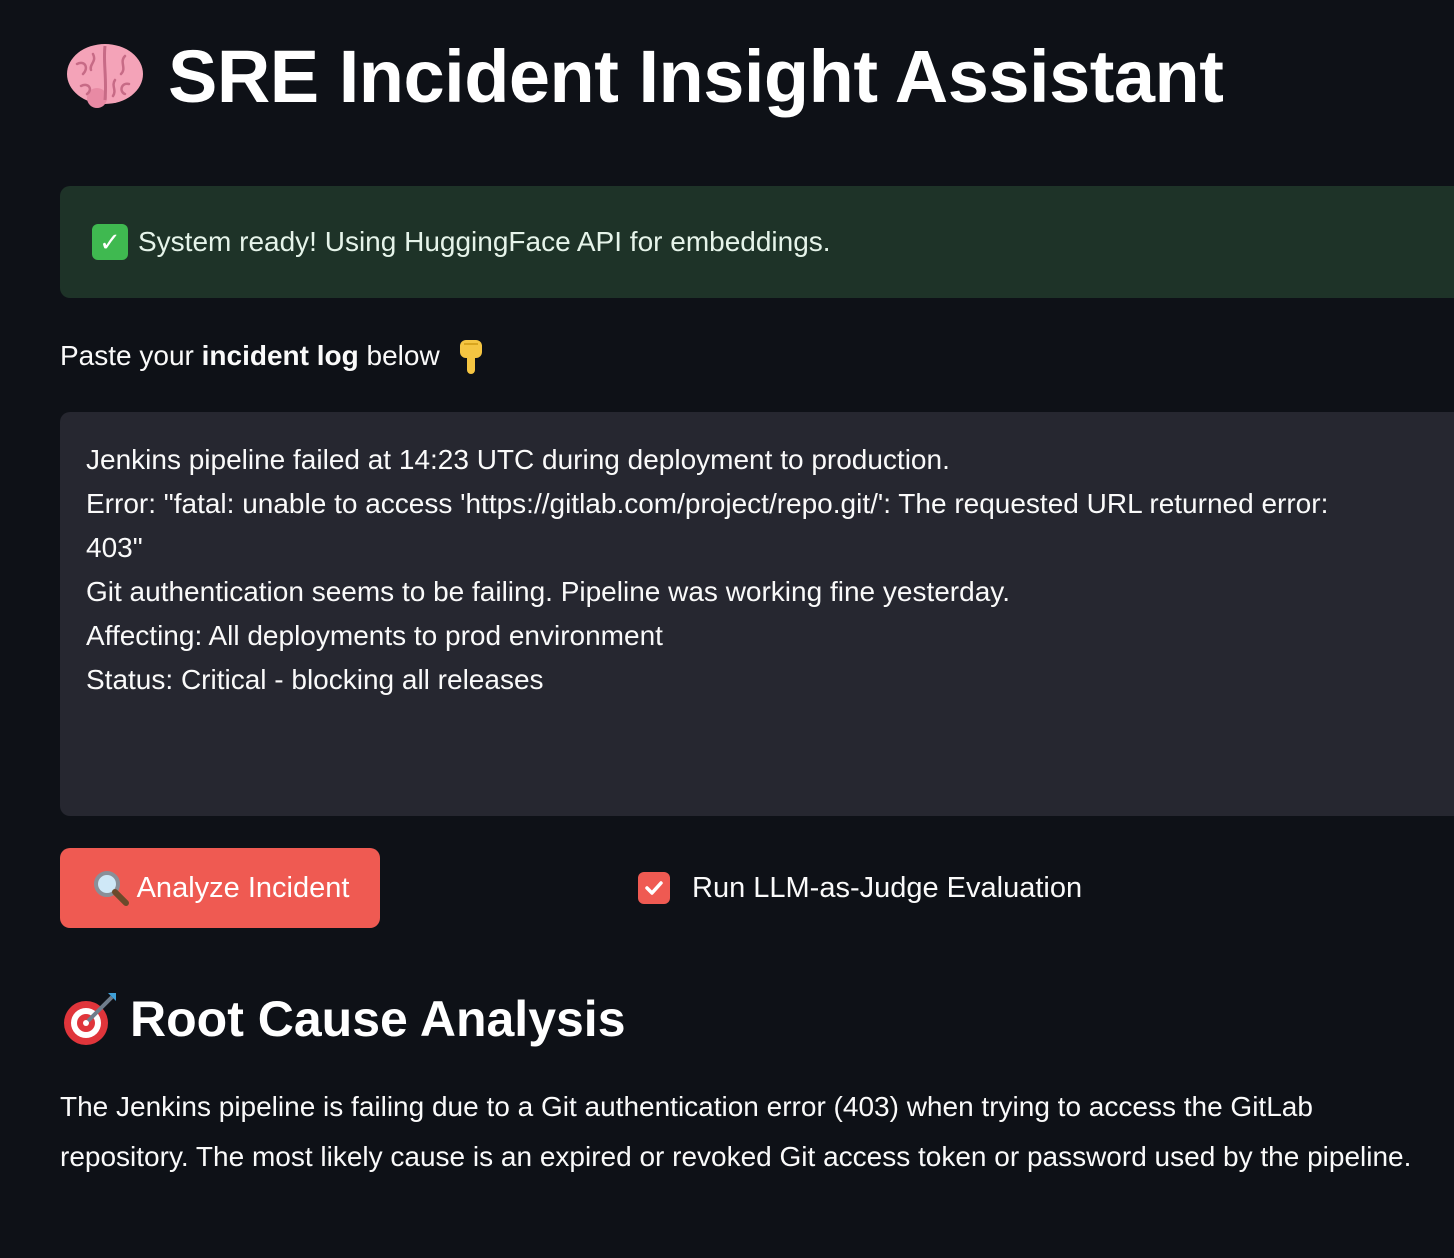  I want to click on analyze-incident-button: Analyze Incident, so click(220, 888).